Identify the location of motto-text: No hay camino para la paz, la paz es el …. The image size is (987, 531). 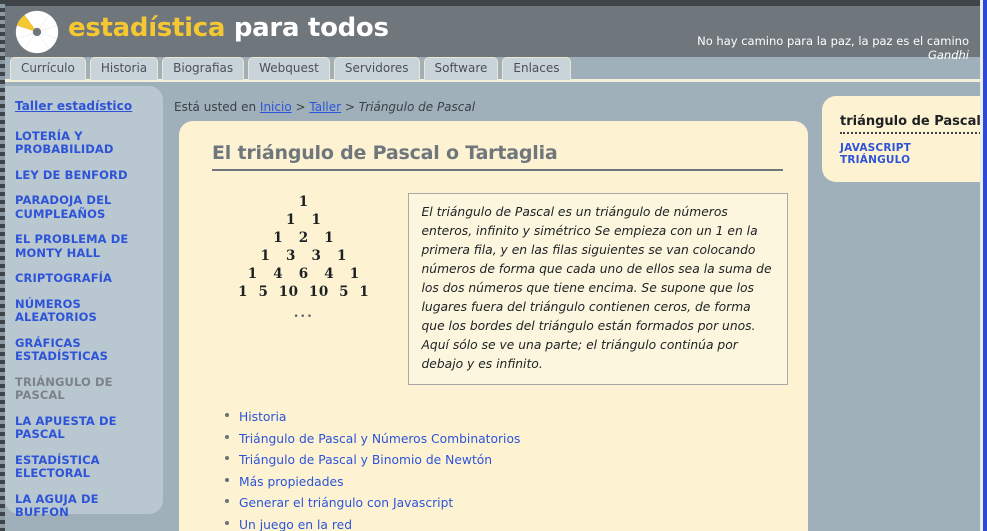
(833, 41).